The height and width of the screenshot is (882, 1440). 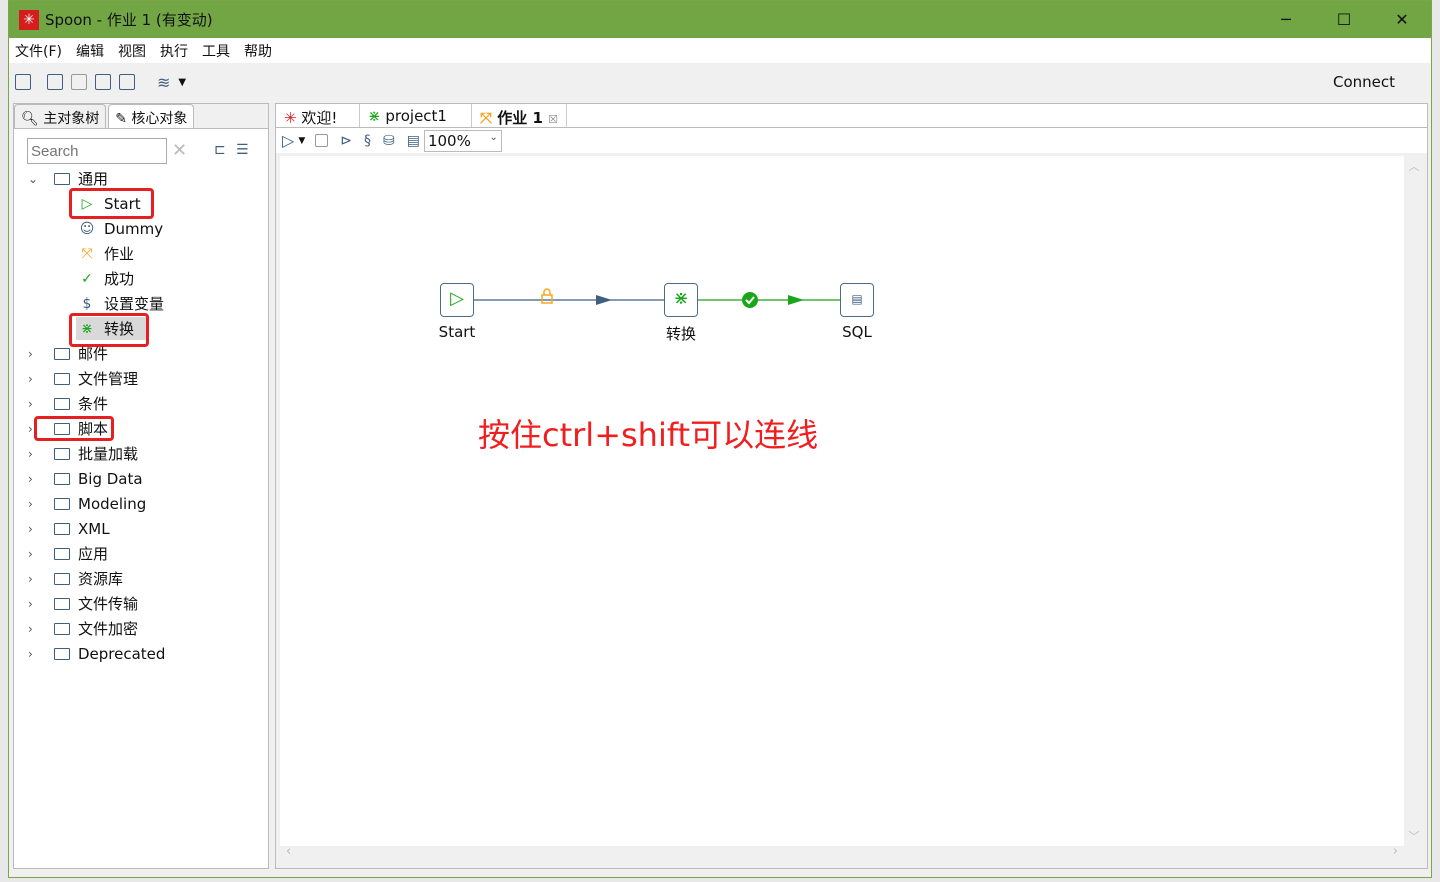 What do you see at coordinates (141, 203) in the screenshot?
I see `tree-item-start: ▷ Start` at bounding box center [141, 203].